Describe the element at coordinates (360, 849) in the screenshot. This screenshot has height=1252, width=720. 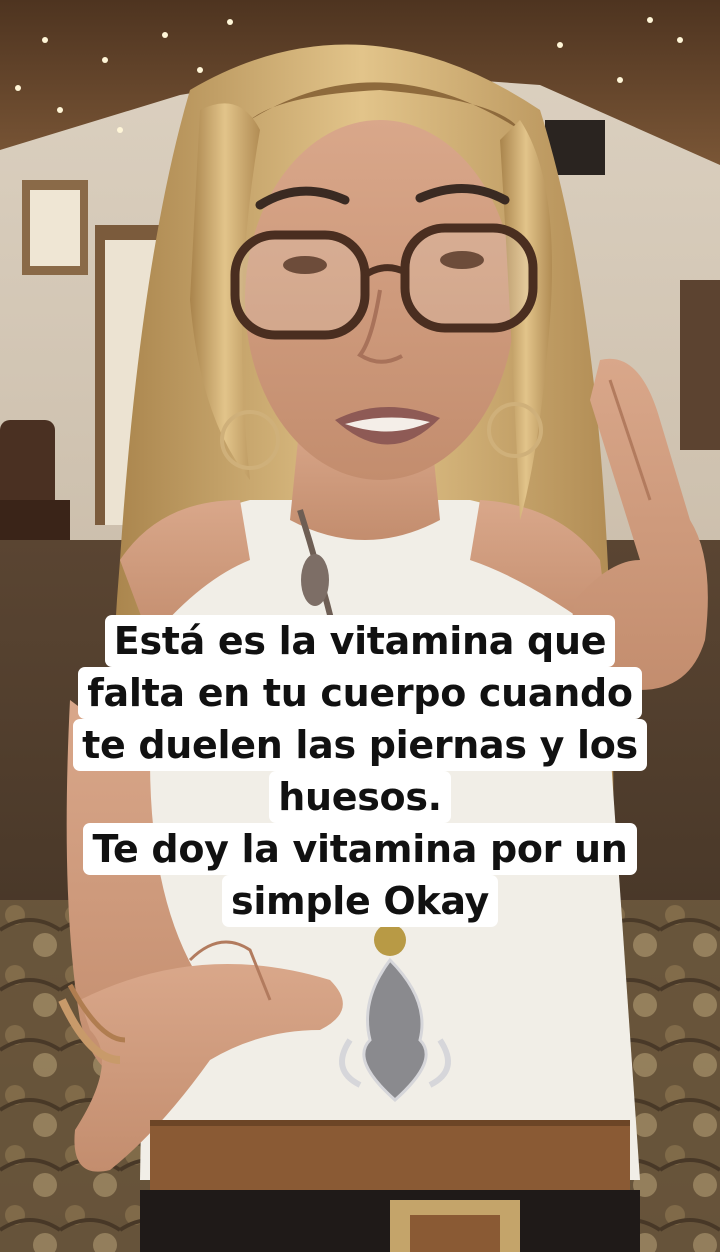
I see `caption-line: Te doy la vitamina por un` at that location.